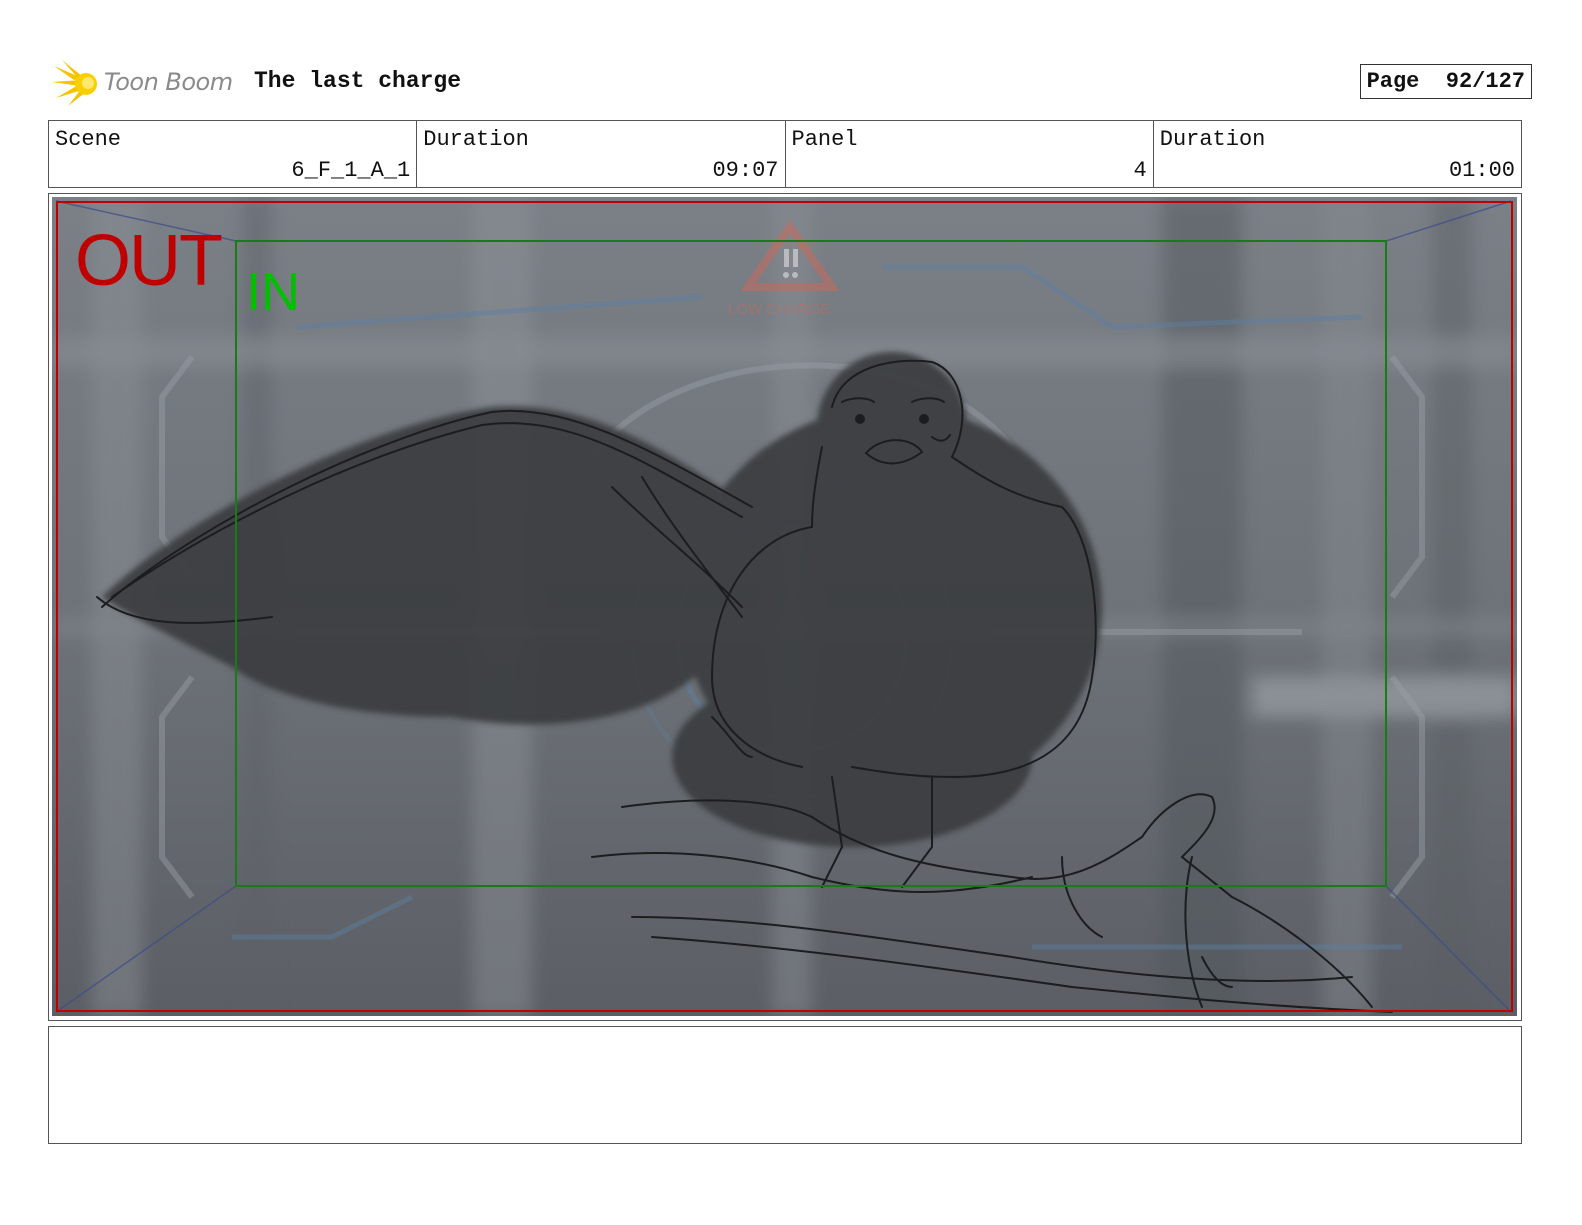  I want to click on scene-cell: Scene 6_F_1_A_1, so click(233, 154).